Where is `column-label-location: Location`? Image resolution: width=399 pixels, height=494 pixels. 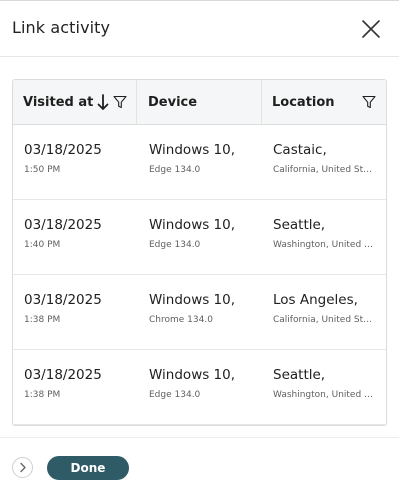
column-label-location: Location is located at coordinates (303, 102).